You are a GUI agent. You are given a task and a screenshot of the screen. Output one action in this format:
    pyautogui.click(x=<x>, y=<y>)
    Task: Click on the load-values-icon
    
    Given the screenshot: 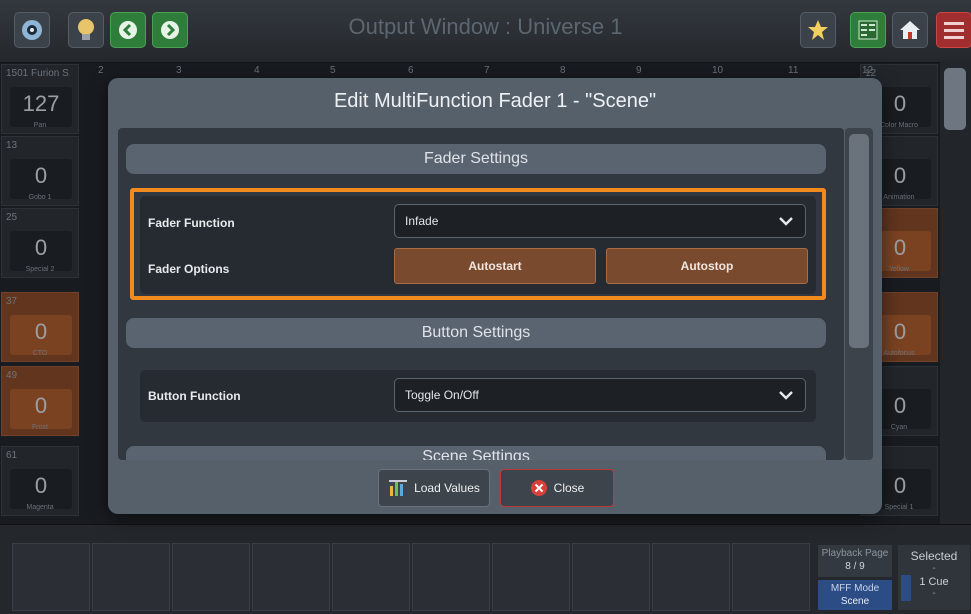 What is the action you would take?
    pyautogui.click(x=398, y=488)
    